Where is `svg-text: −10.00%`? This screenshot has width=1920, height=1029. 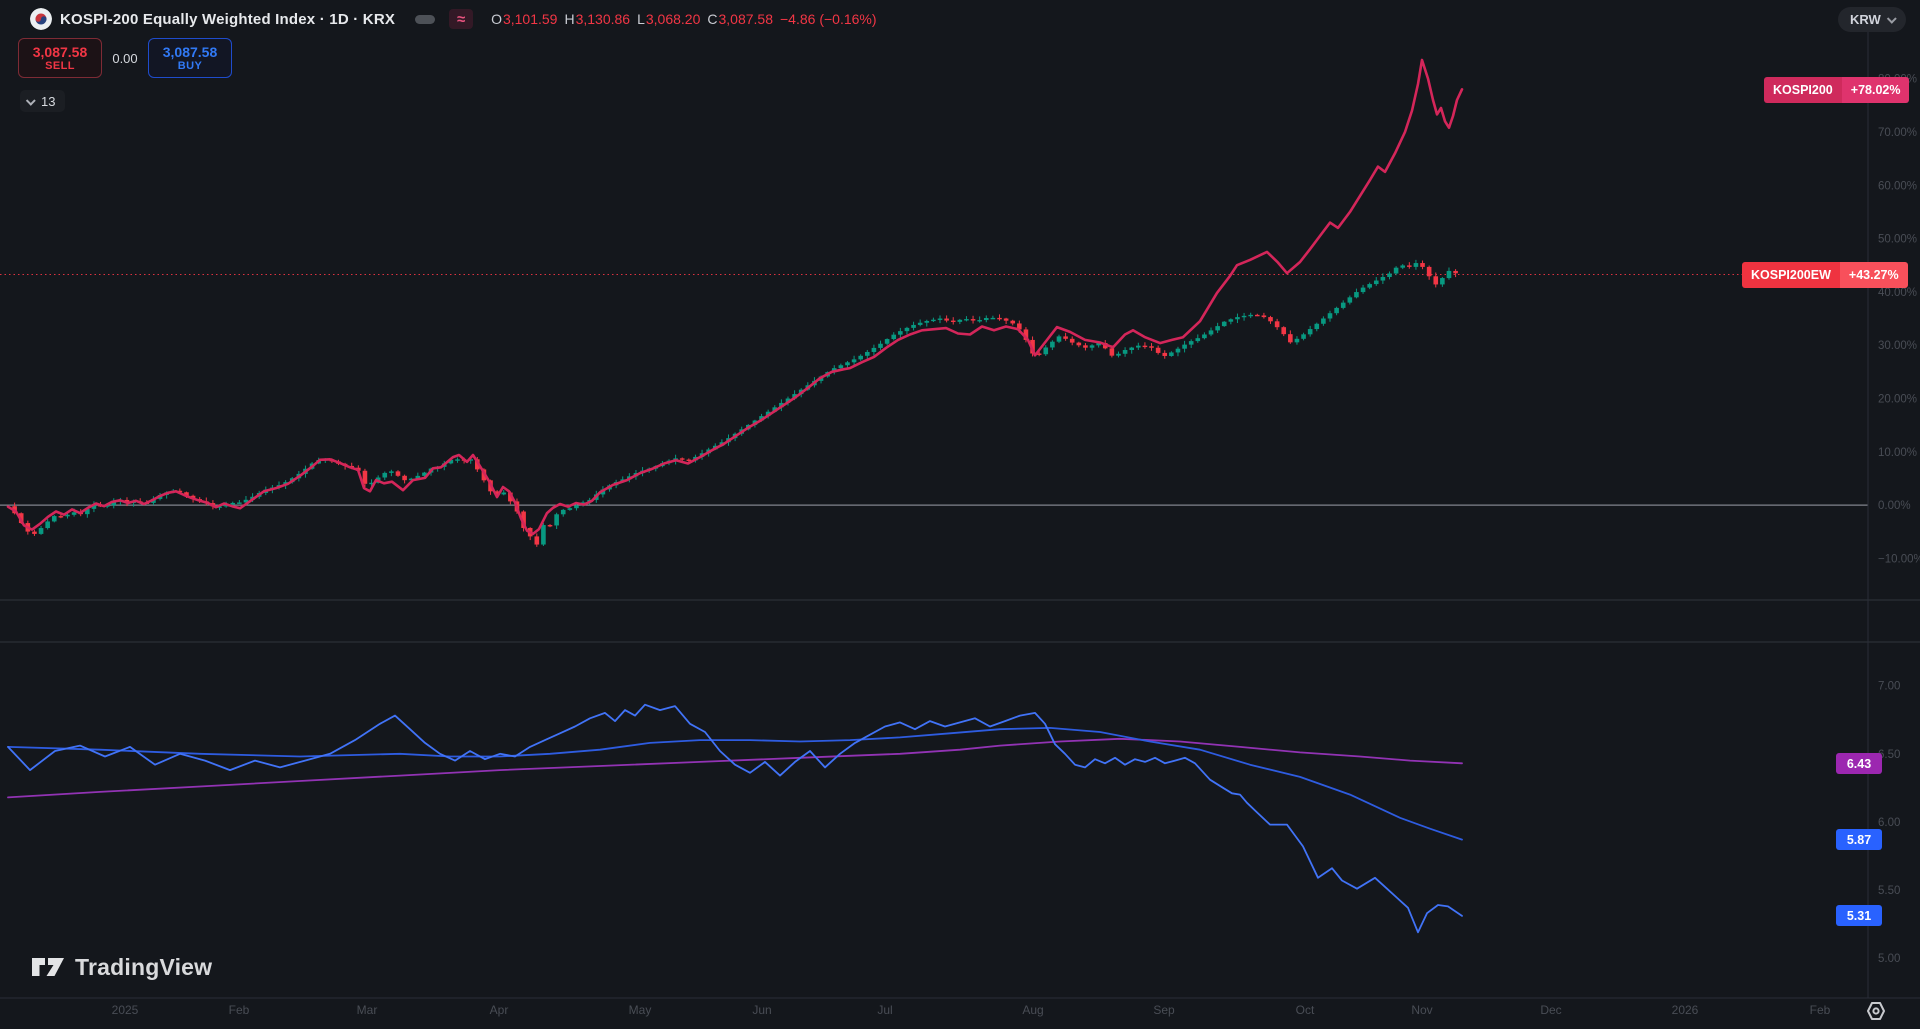
svg-text: −10.00% is located at coordinates (1899, 559).